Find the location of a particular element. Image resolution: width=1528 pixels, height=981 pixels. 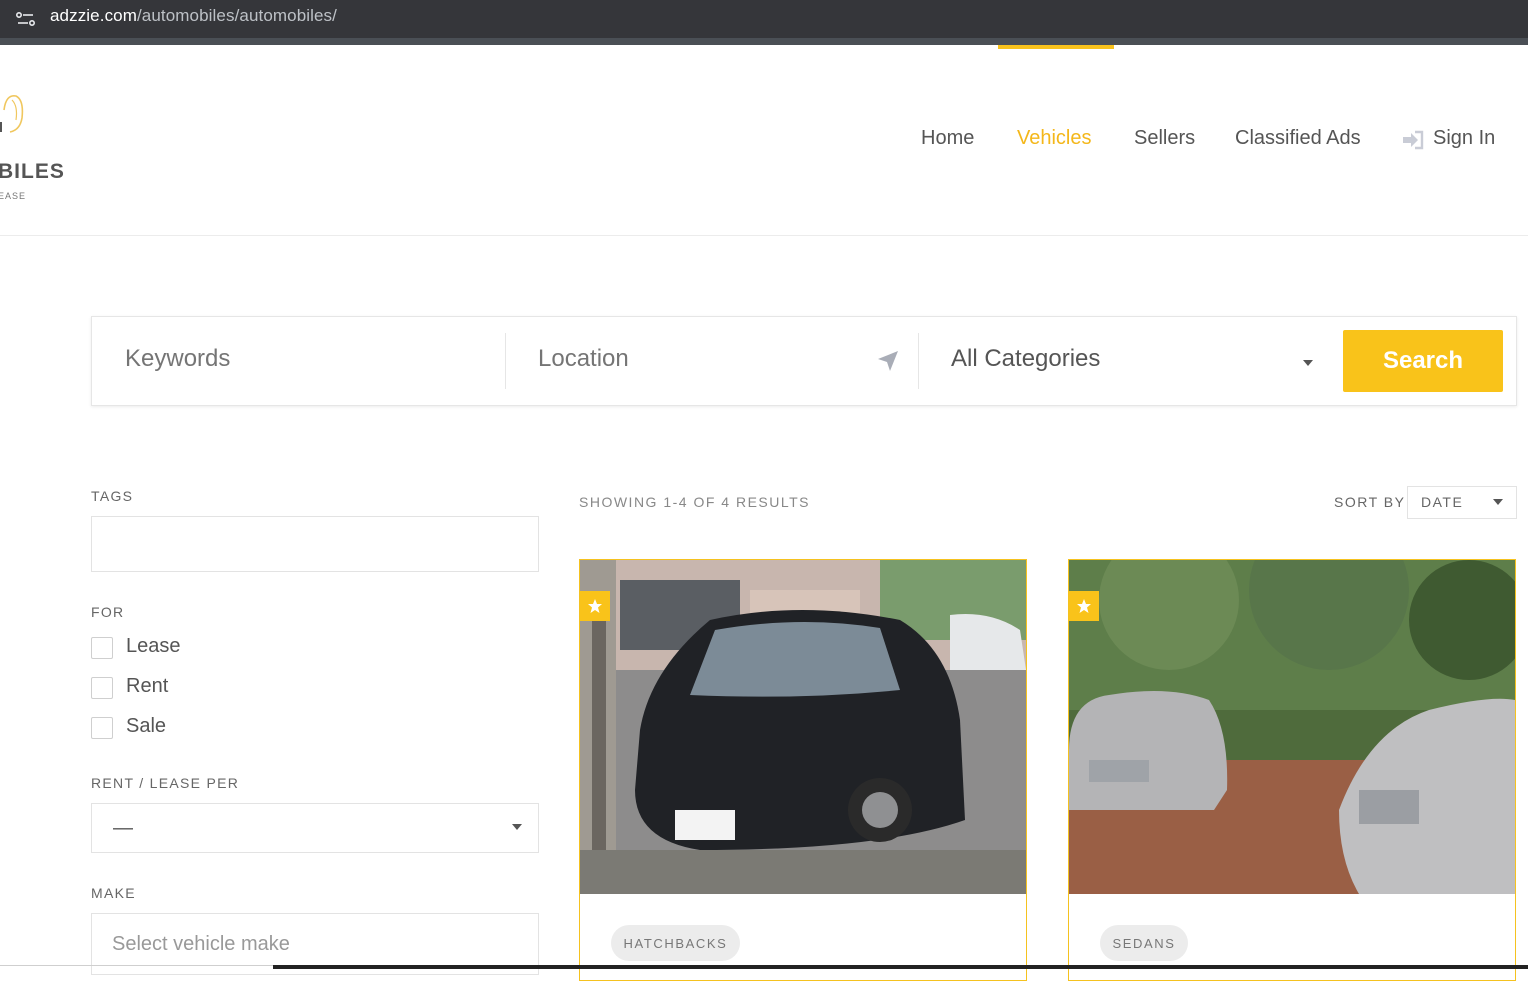

rent-lease-per-select: — is located at coordinates (315, 828).